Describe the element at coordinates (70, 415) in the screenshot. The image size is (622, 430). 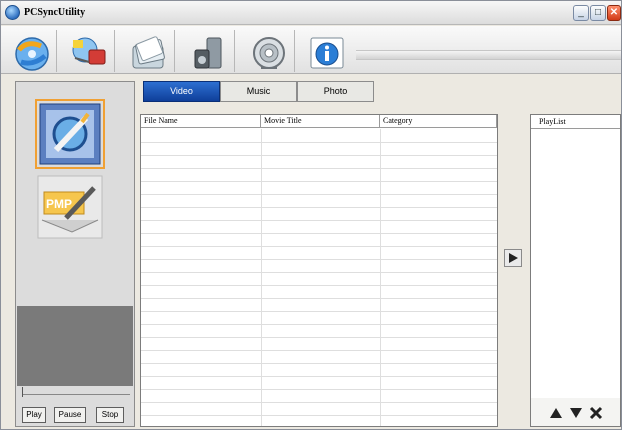
I see `pause-button: Pause` at that location.